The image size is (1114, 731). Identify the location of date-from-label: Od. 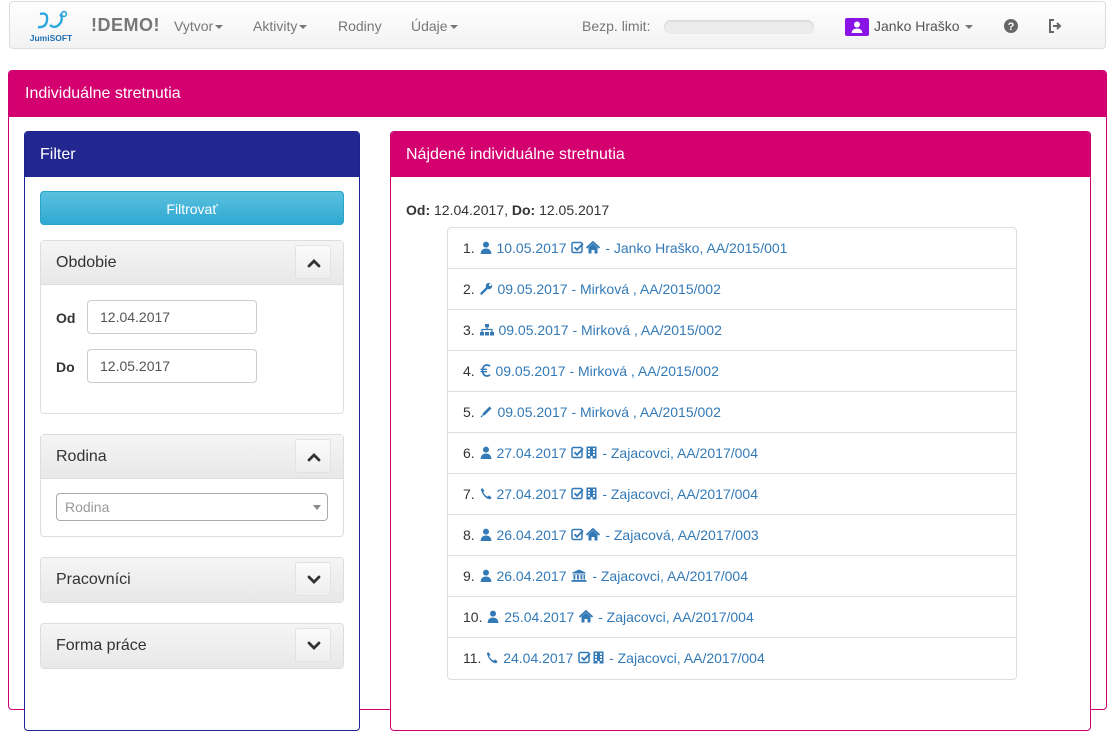
(66, 318).